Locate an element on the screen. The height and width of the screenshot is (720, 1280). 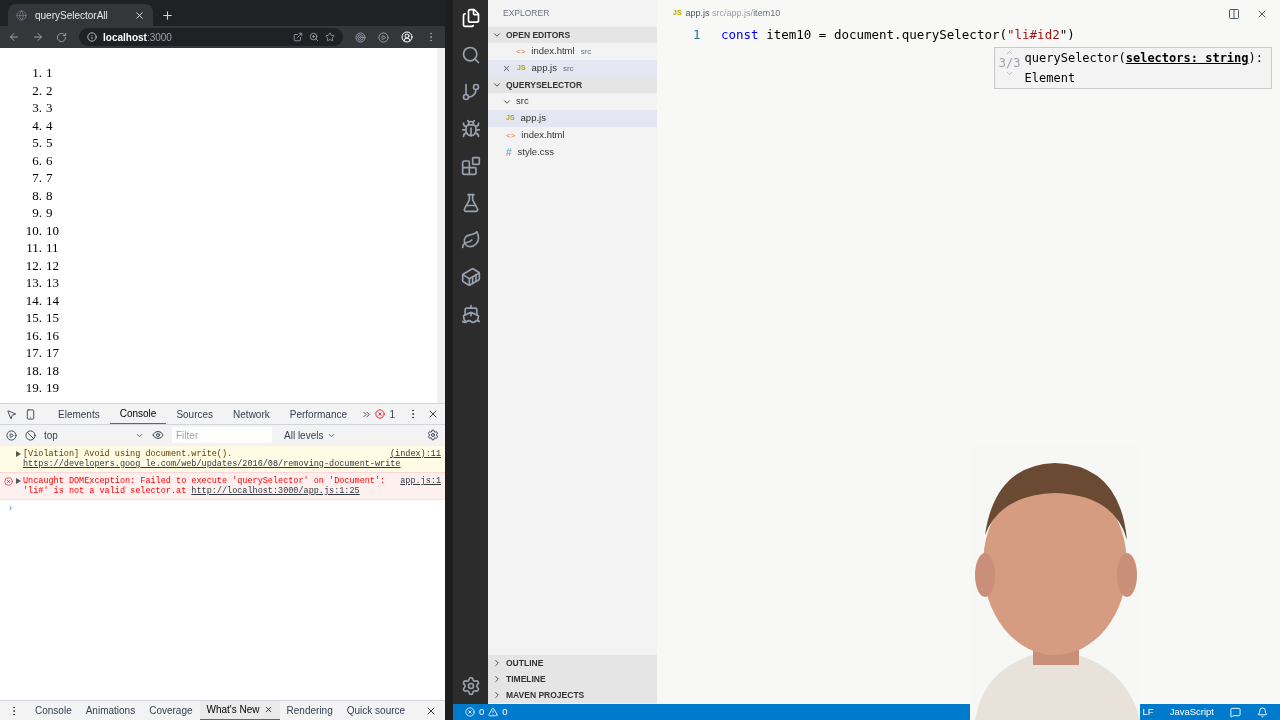
drawer-tab: Coverage is located at coordinates (171, 710).